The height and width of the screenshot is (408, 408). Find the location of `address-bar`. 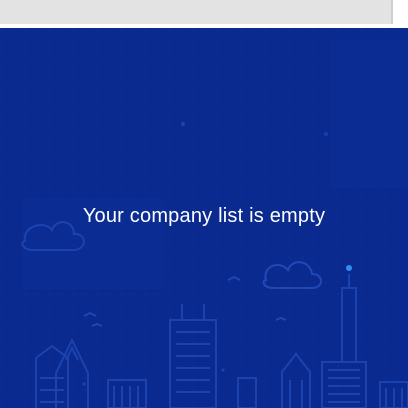

address-bar is located at coordinates (196, 12).